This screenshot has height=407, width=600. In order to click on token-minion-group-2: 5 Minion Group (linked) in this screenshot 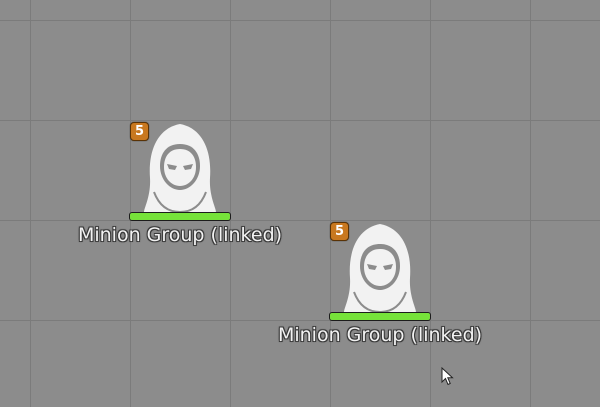, I will do `click(380, 283)`.